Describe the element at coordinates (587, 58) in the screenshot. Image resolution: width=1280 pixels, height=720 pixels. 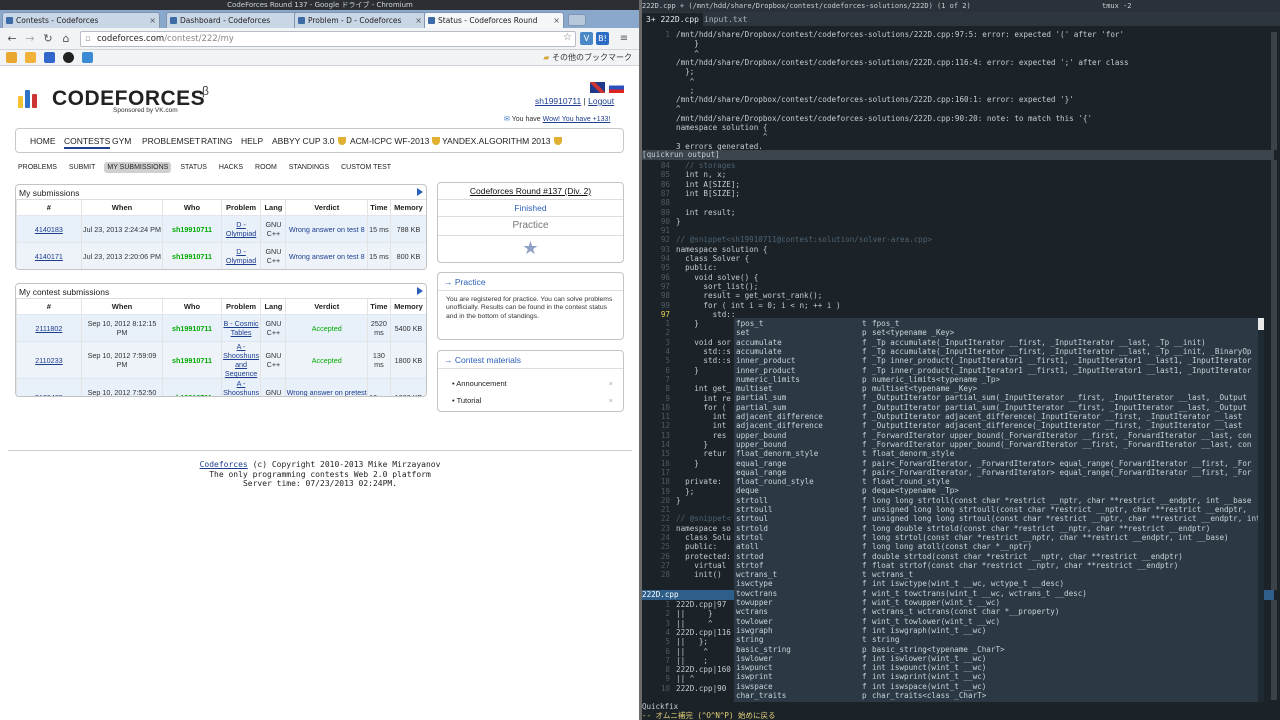
I see `other-bookmarks: ▰ その他のブックマーク` at that location.